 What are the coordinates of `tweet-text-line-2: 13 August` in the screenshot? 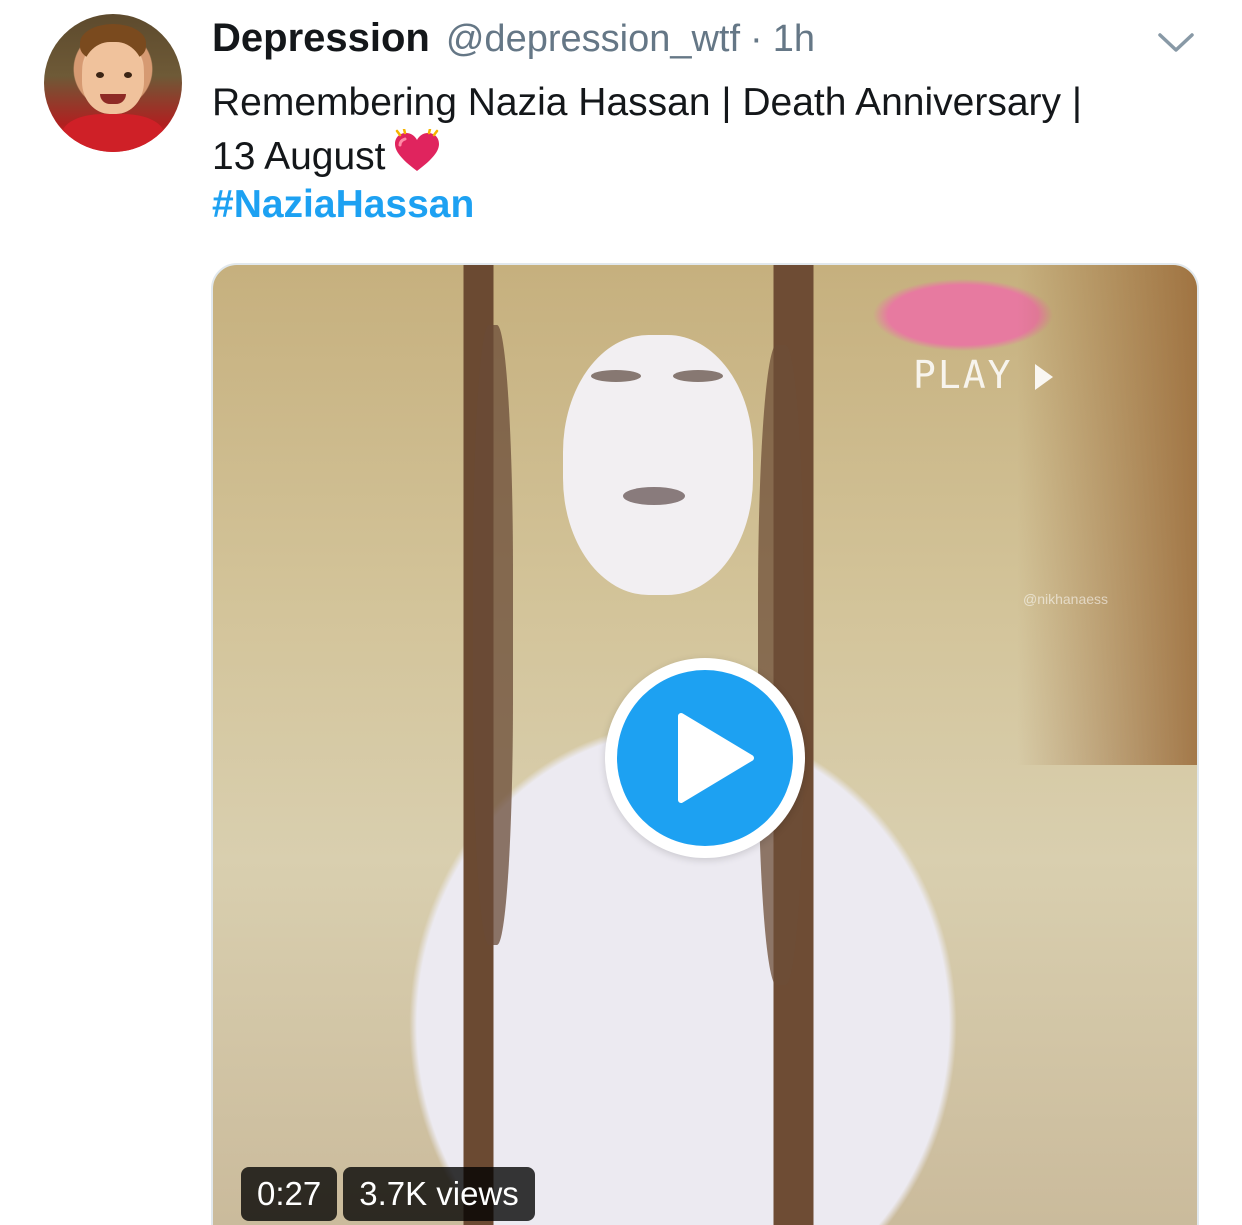 It's located at (702, 156).